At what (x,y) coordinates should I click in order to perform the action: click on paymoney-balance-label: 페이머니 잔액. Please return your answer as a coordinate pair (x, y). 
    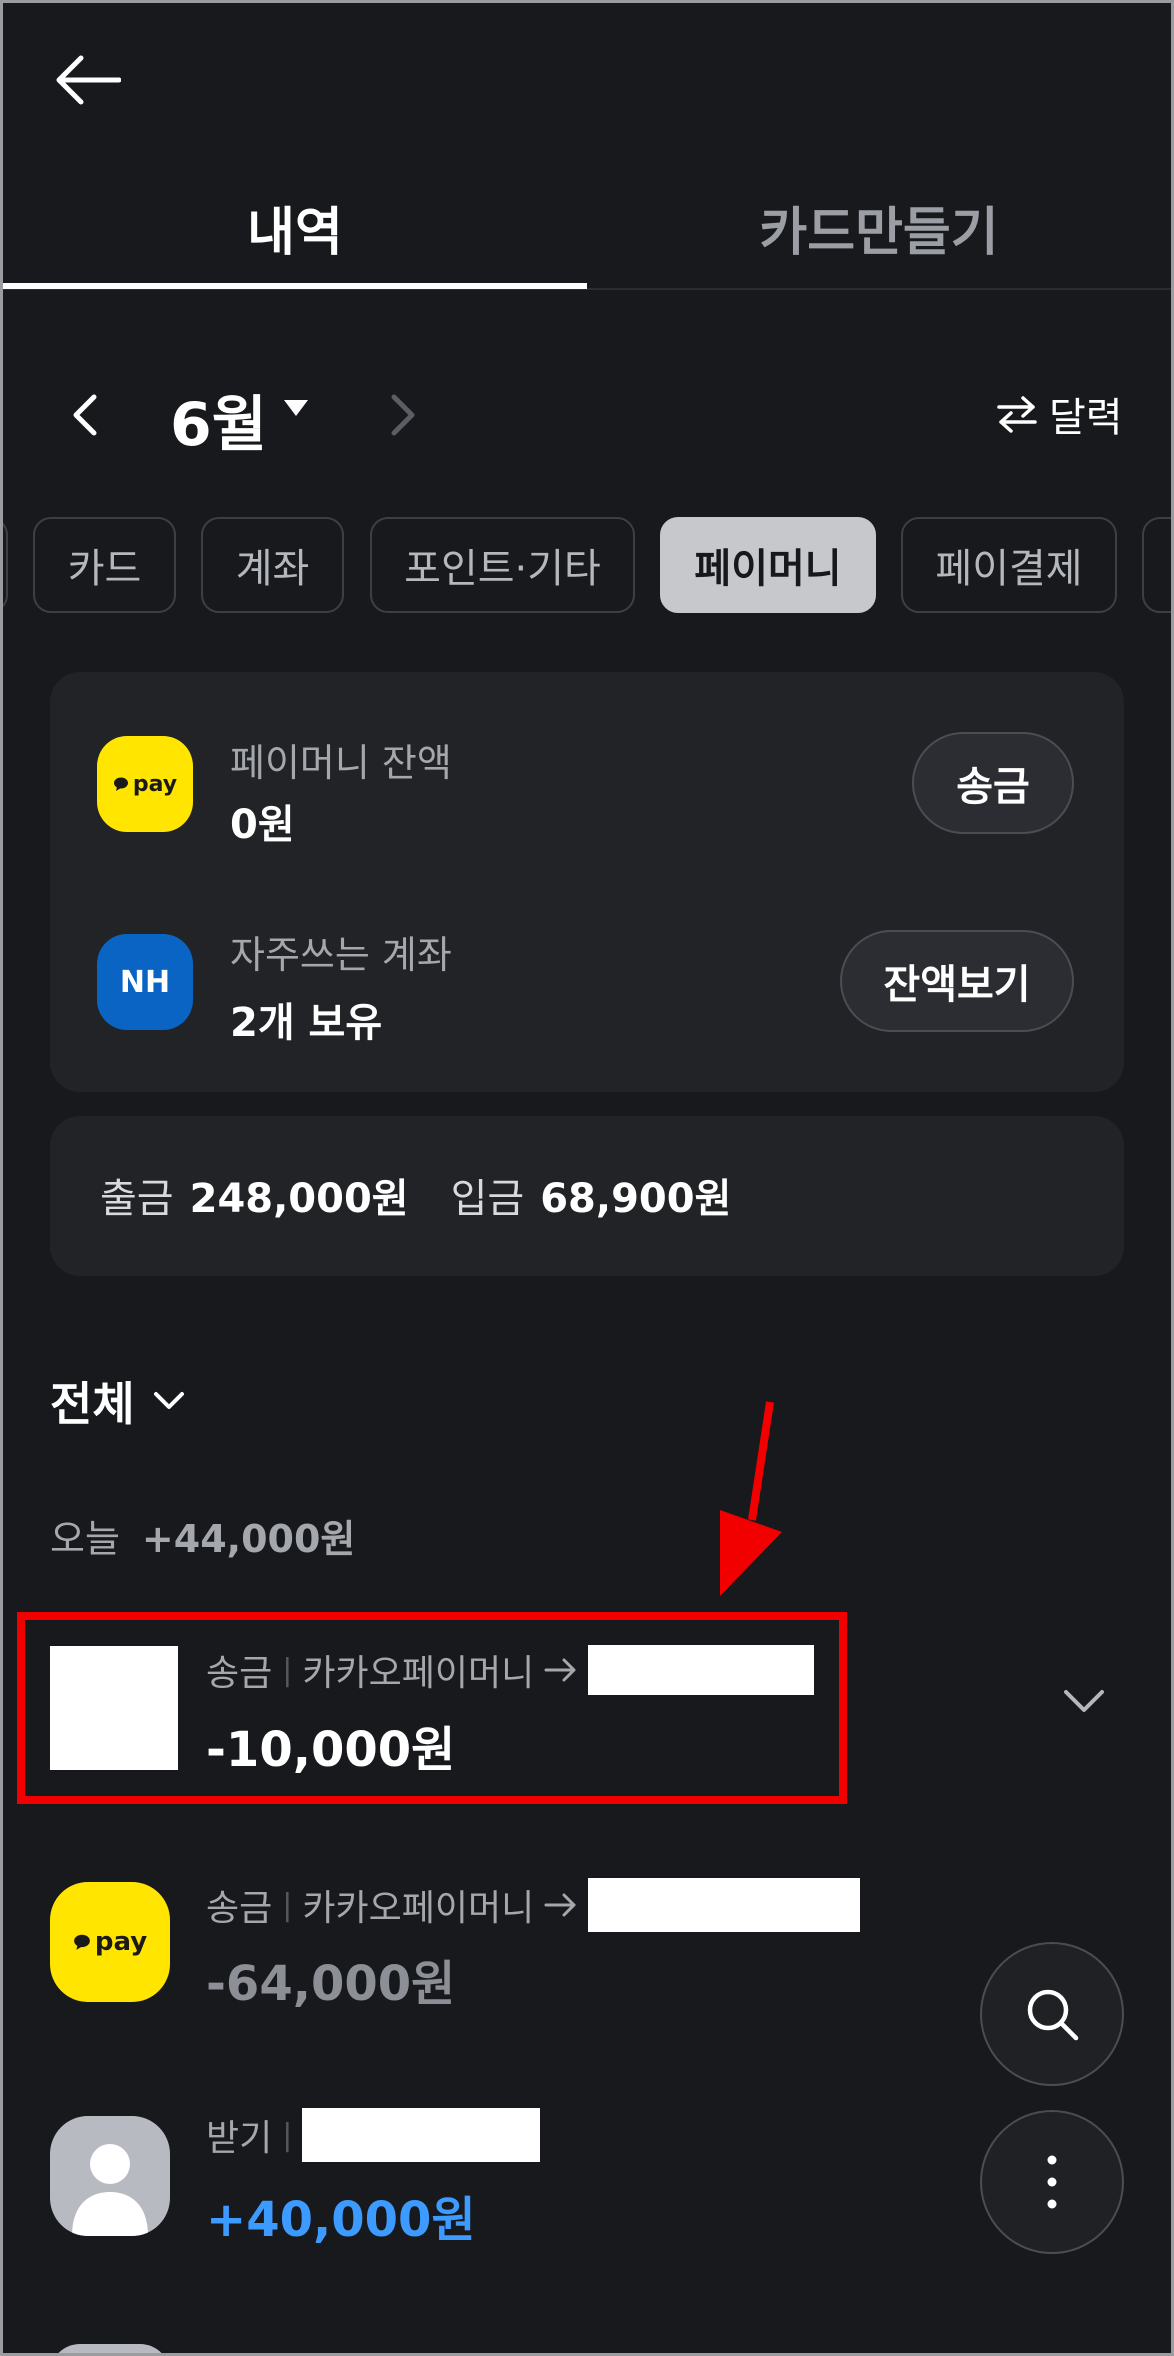
    Looking at the image, I should click on (341, 763).